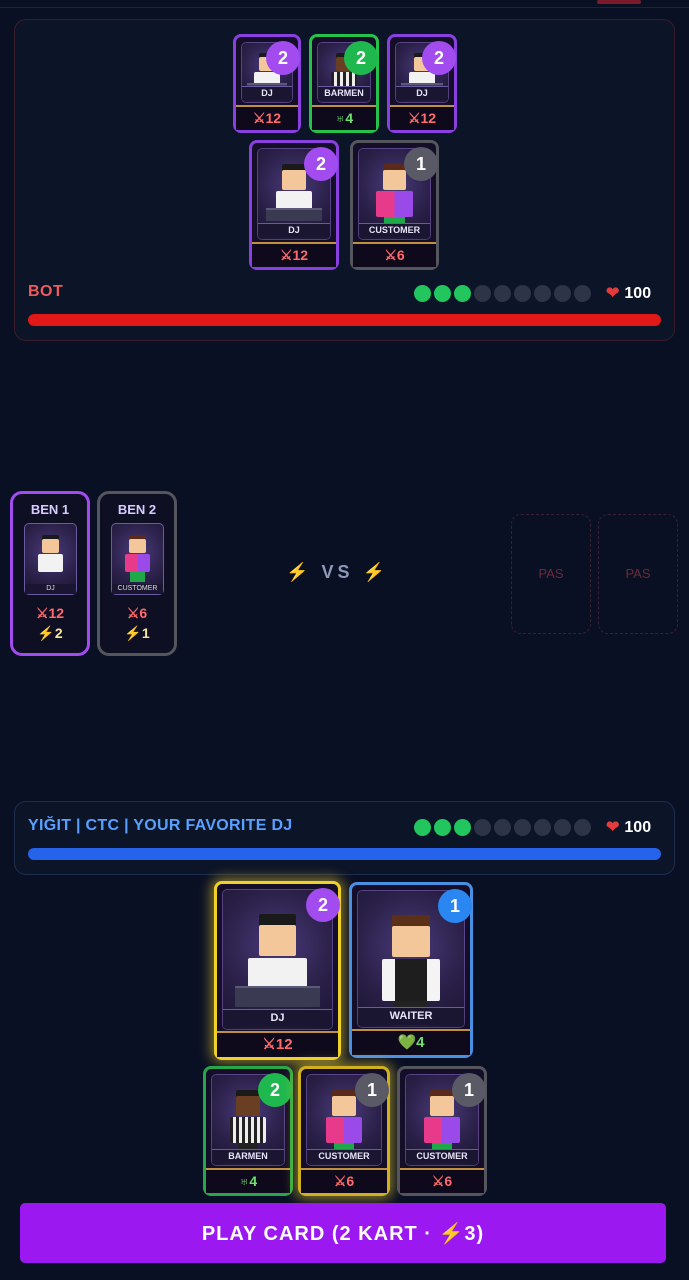  I want to click on play-card-button: PLAY CARD (2 KART · ⚡3), so click(343, 1233).